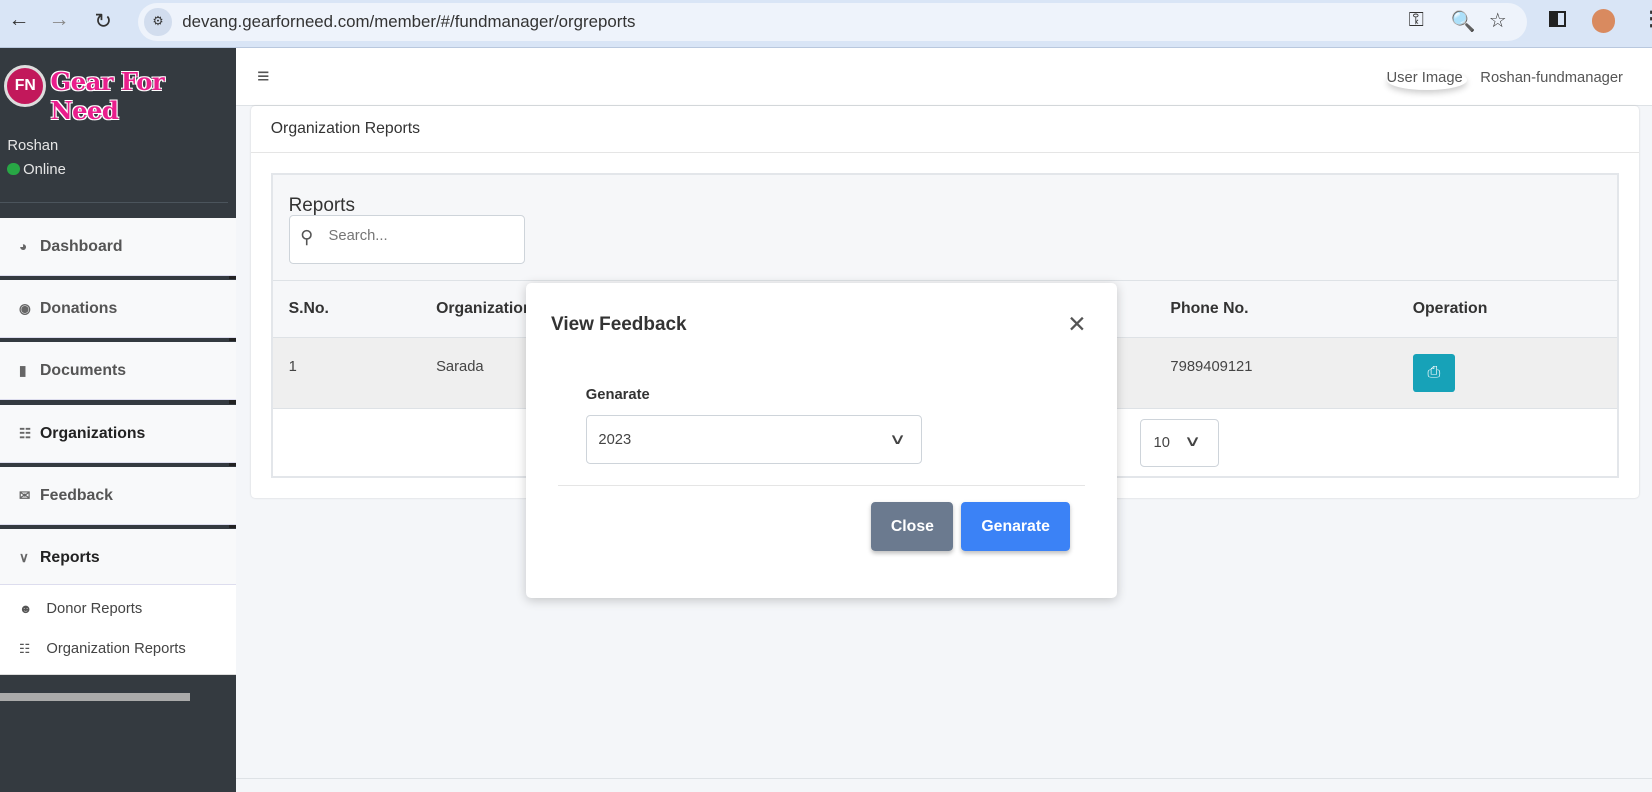 The image size is (1652, 792). What do you see at coordinates (103, 21) in the screenshot?
I see `reload-icon: ↻` at bounding box center [103, 21].